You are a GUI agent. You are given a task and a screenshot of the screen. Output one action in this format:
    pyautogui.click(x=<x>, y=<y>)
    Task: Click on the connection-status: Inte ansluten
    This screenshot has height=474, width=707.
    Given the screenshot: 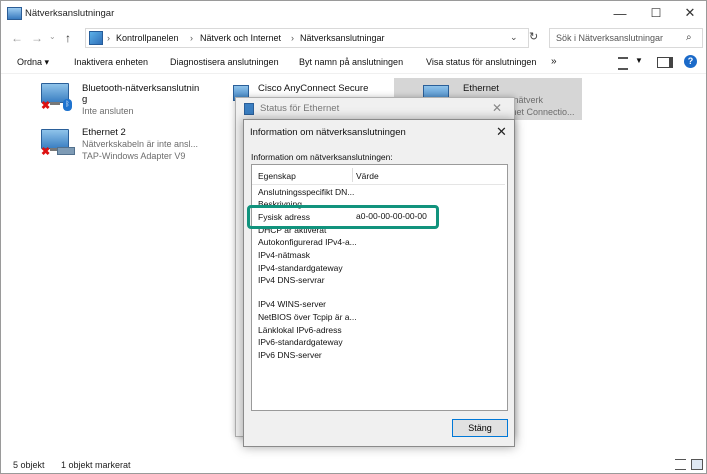 What is the action you would take?
    pyautogui.click(x=108, y=111)
    